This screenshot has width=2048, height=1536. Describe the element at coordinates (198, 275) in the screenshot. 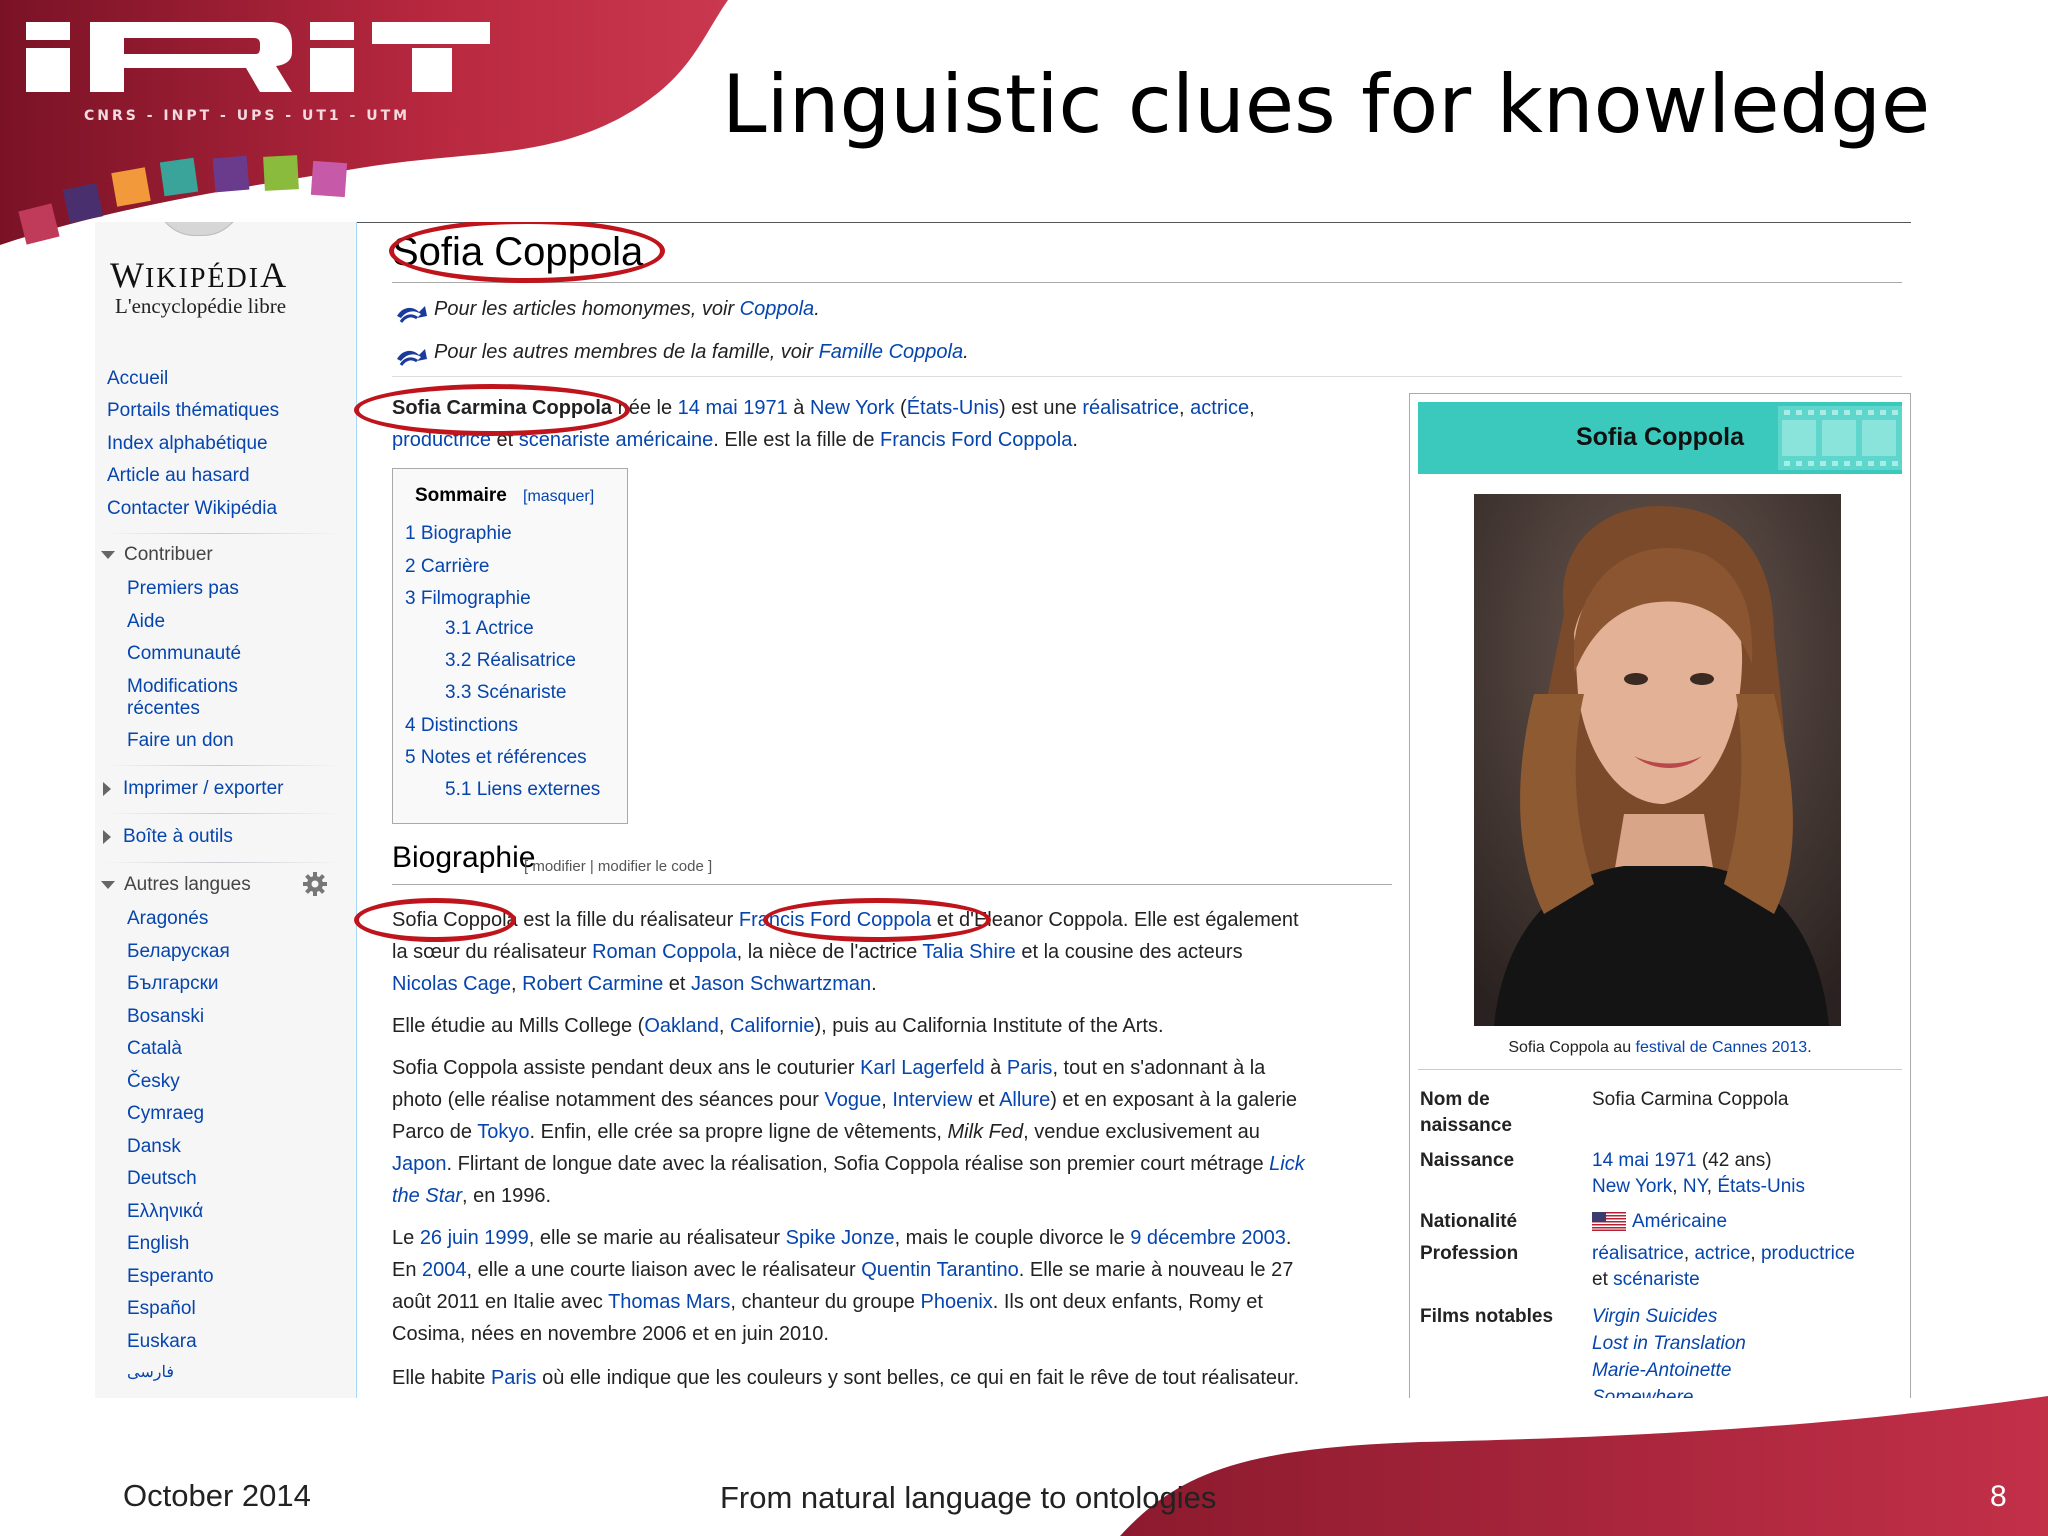

I see `wikipedia-wordmark: WIKIPÉDIA` at that location.